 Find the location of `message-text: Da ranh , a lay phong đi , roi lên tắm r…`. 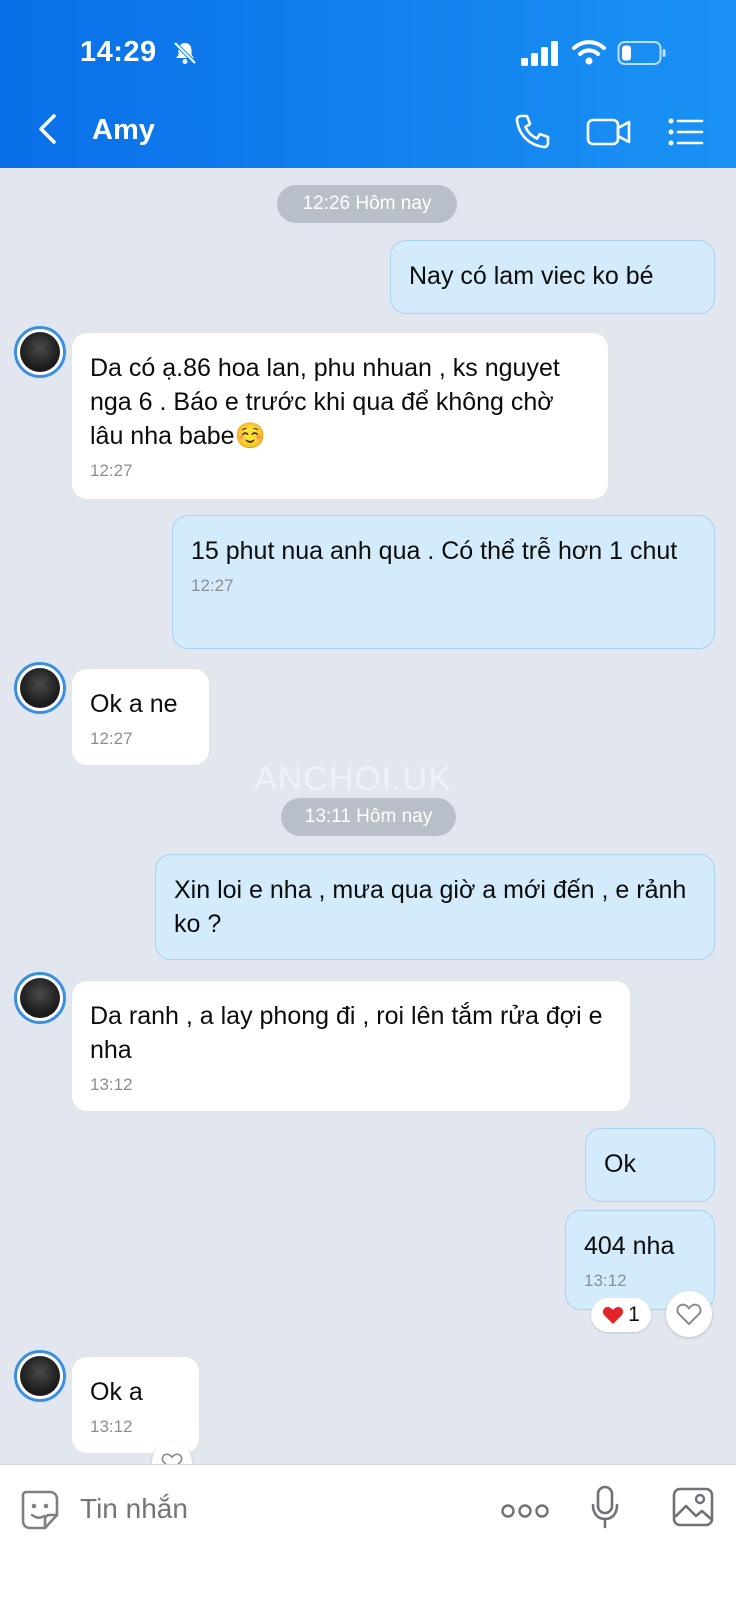

message-text: Da ranh , a lay phong đi , roi lên tắm r… is located at coordinates (346, 1033).